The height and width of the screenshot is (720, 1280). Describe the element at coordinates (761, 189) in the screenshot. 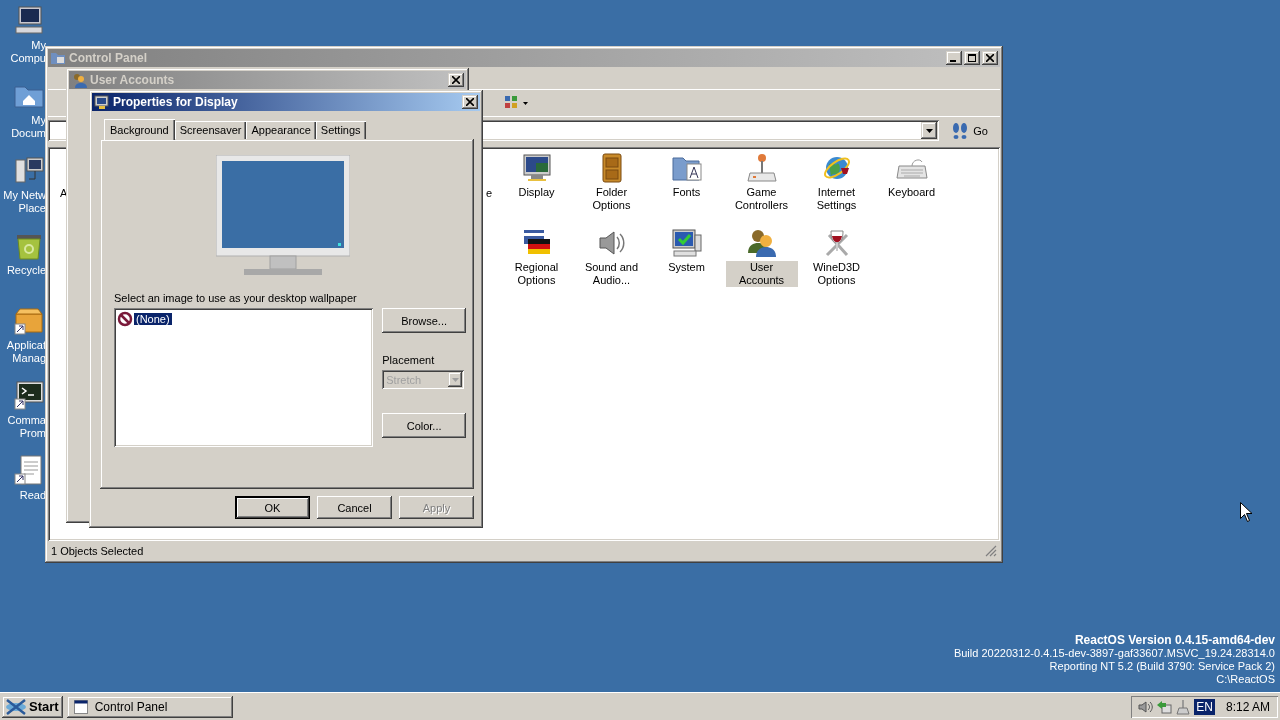

I see `control-panel-item: Game Controllers` at that location.